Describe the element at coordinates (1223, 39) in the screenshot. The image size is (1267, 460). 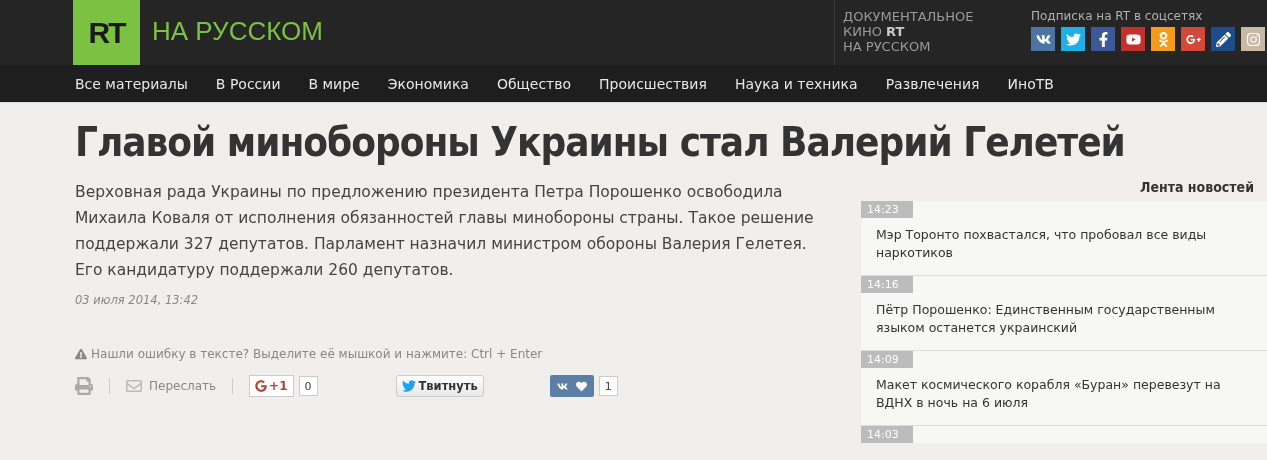
I see `livejournal-icon` at that location.